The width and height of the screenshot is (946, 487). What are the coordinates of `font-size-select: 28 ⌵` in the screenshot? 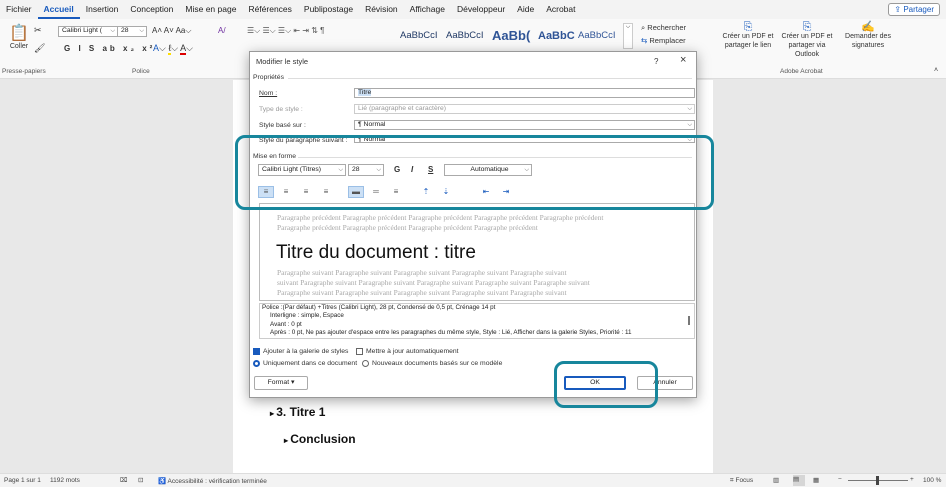 It's located at (132, 31).